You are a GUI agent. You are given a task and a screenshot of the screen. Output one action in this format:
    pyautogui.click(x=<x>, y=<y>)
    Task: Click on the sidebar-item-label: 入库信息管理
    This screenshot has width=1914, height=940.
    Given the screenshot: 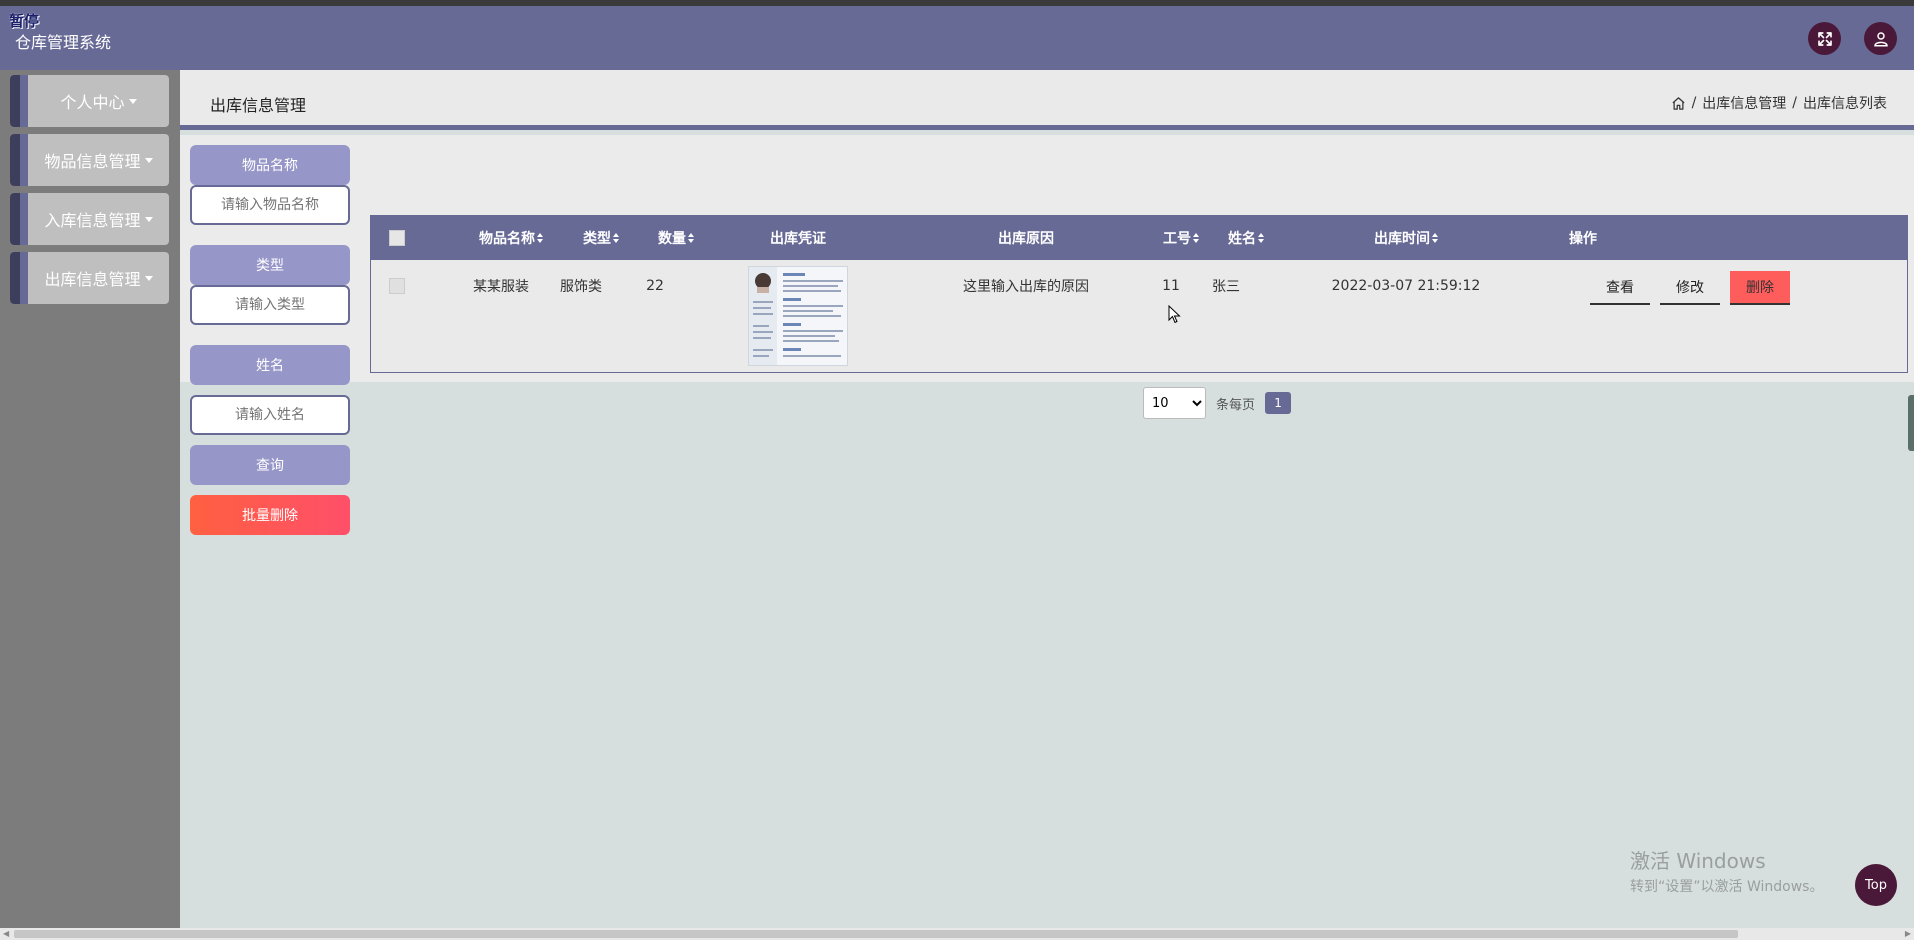 What is the action you would take?
    pyautogui.click(x=92, y=220)
    